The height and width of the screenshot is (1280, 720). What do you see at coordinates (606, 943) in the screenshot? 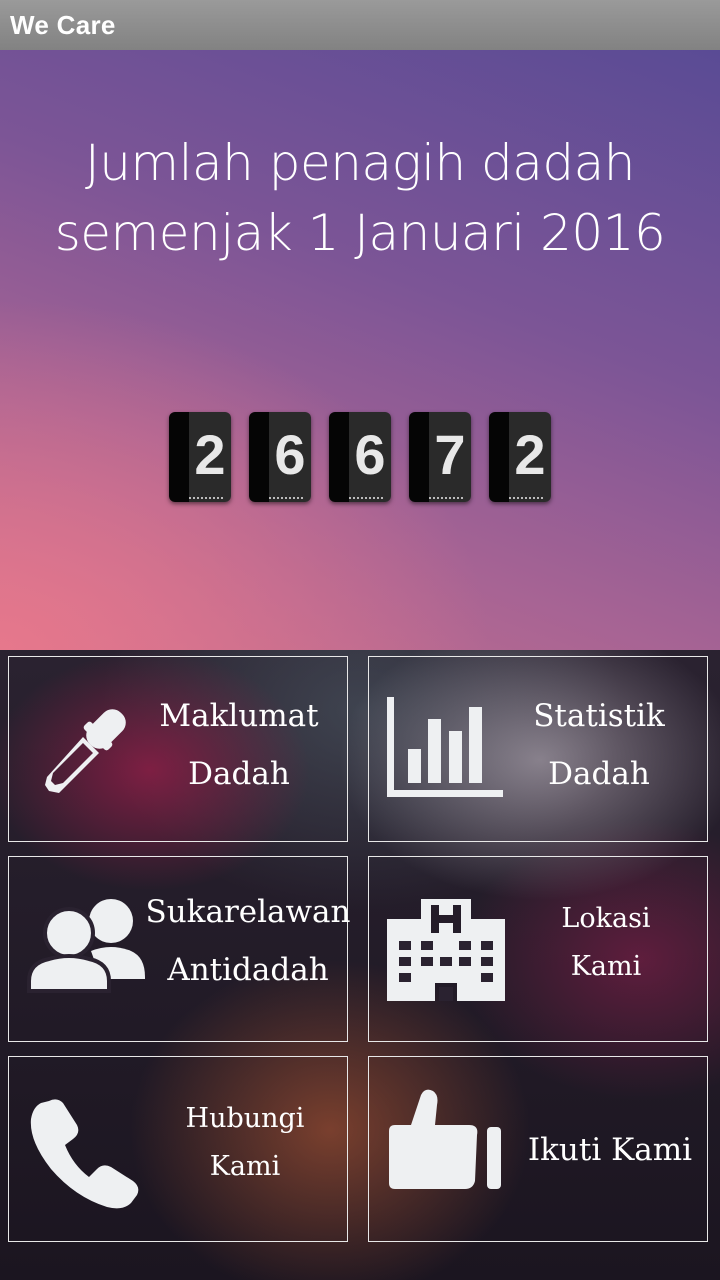
I see `tile-label: Lokasi Kami` at bounding box center [606, 943].